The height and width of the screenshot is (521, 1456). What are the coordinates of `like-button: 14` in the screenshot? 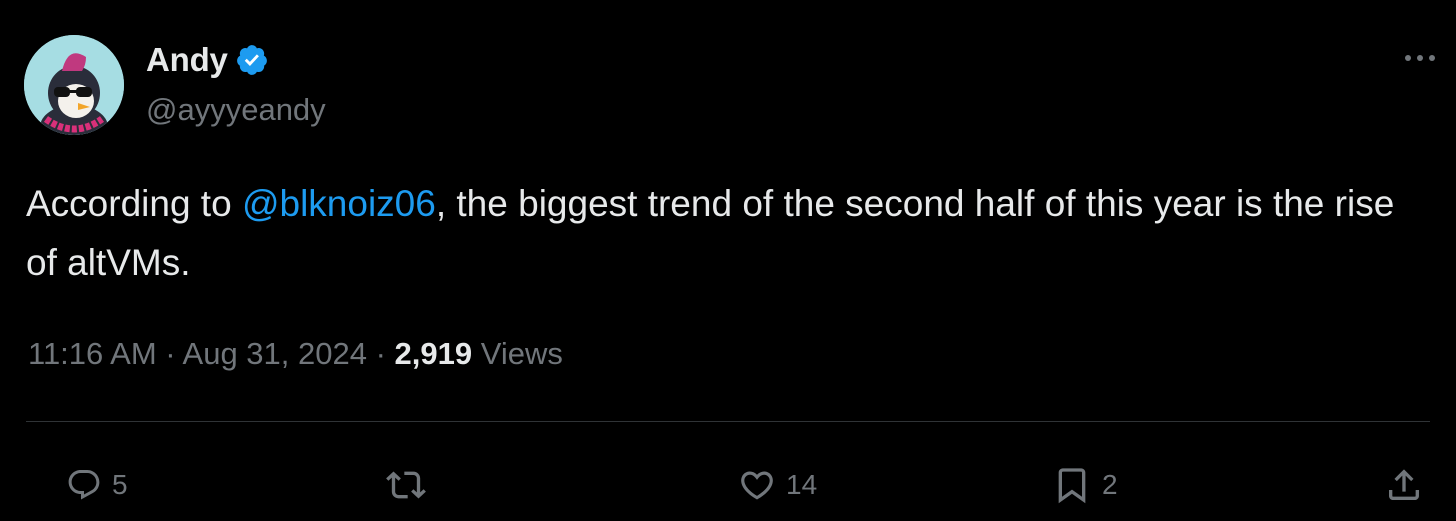 It's located at (777, 485).